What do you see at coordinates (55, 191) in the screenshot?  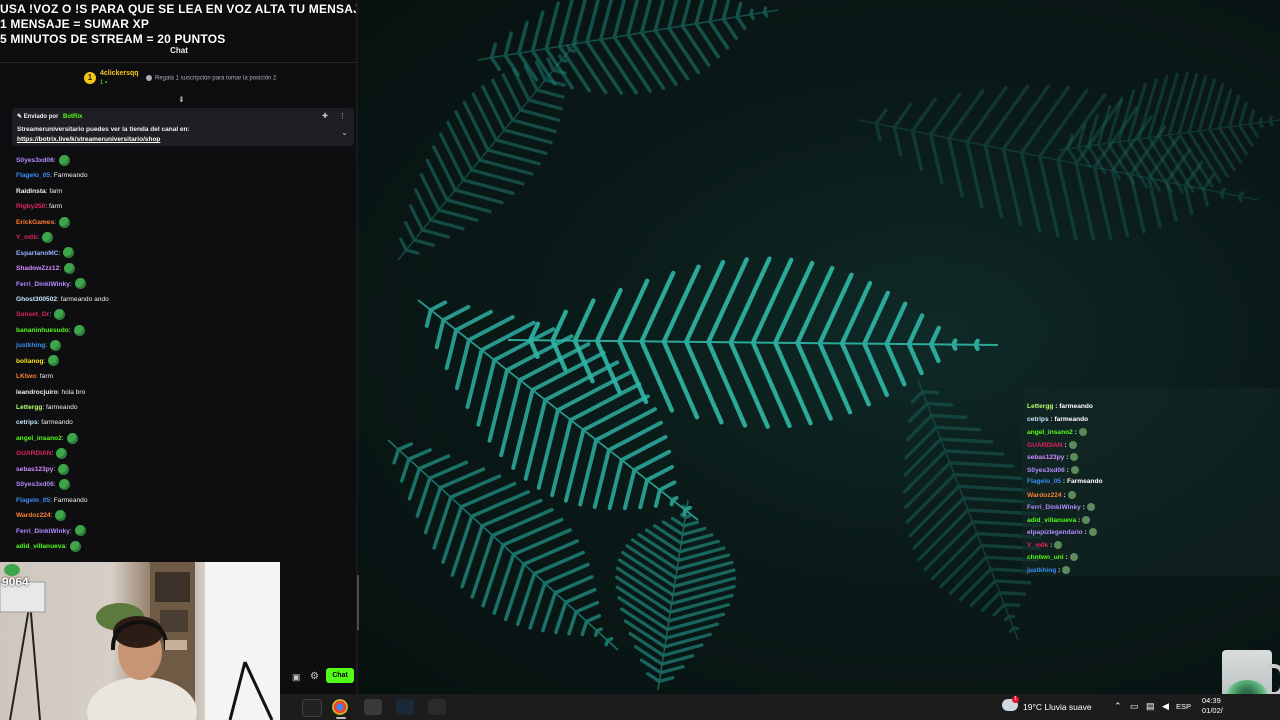 I see `chat-text: farm` at bounding box center [55, 191].